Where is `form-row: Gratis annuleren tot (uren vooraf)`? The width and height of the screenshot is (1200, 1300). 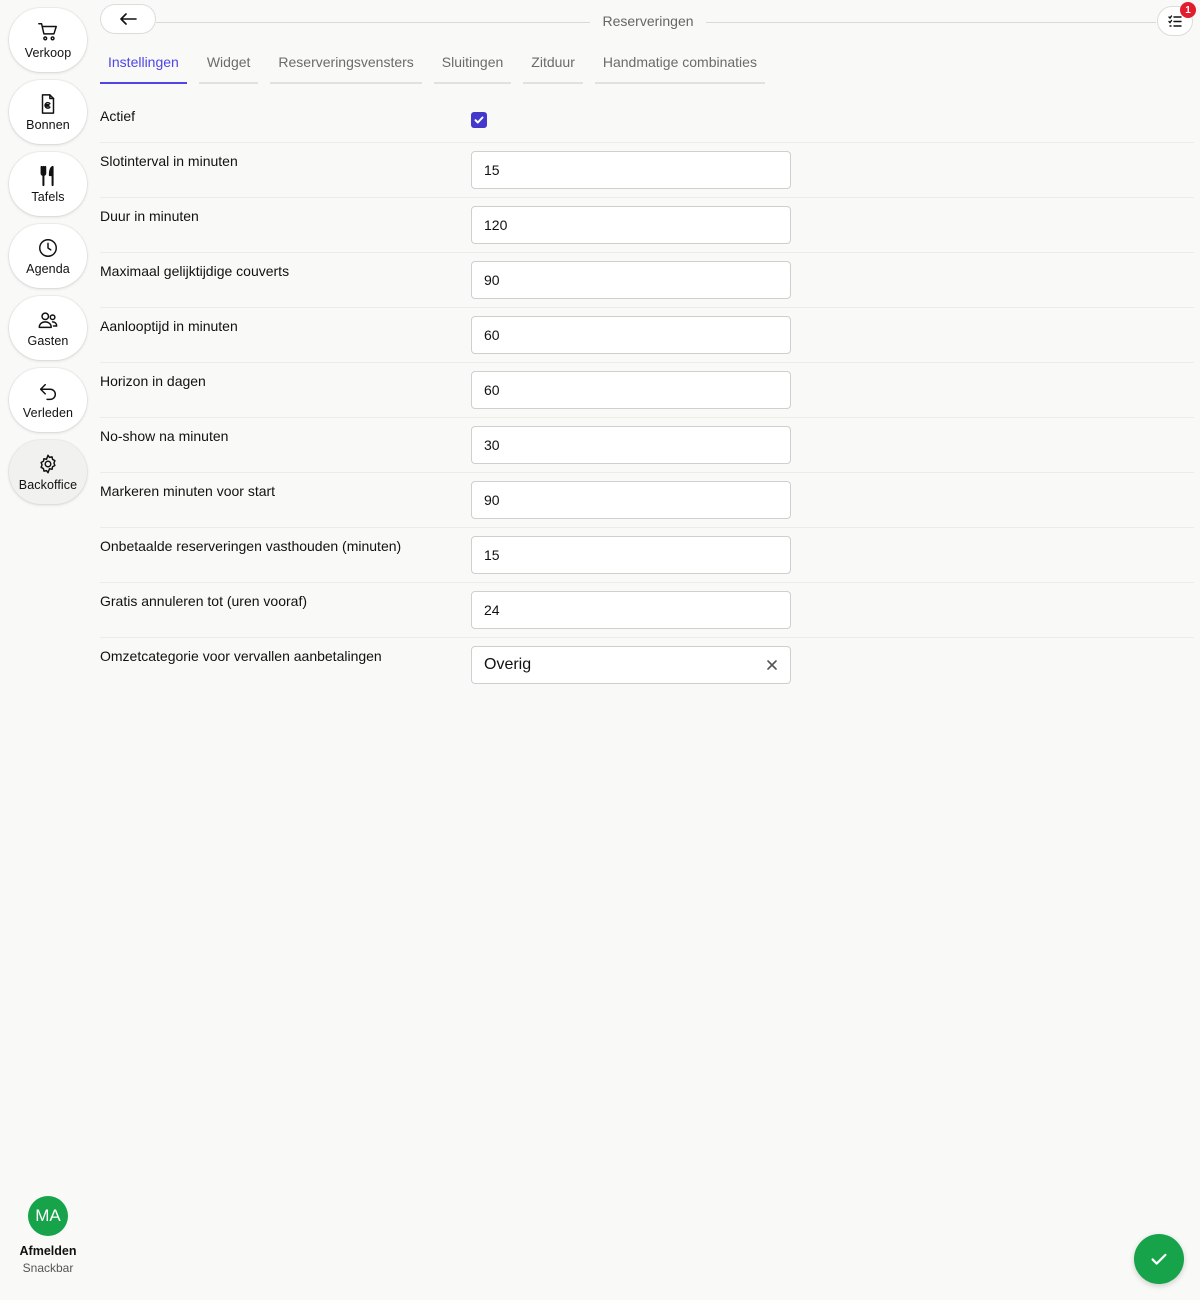 form-row: Gratis annuleren tot (uren vooraf) is located at coordinates (647, 610).